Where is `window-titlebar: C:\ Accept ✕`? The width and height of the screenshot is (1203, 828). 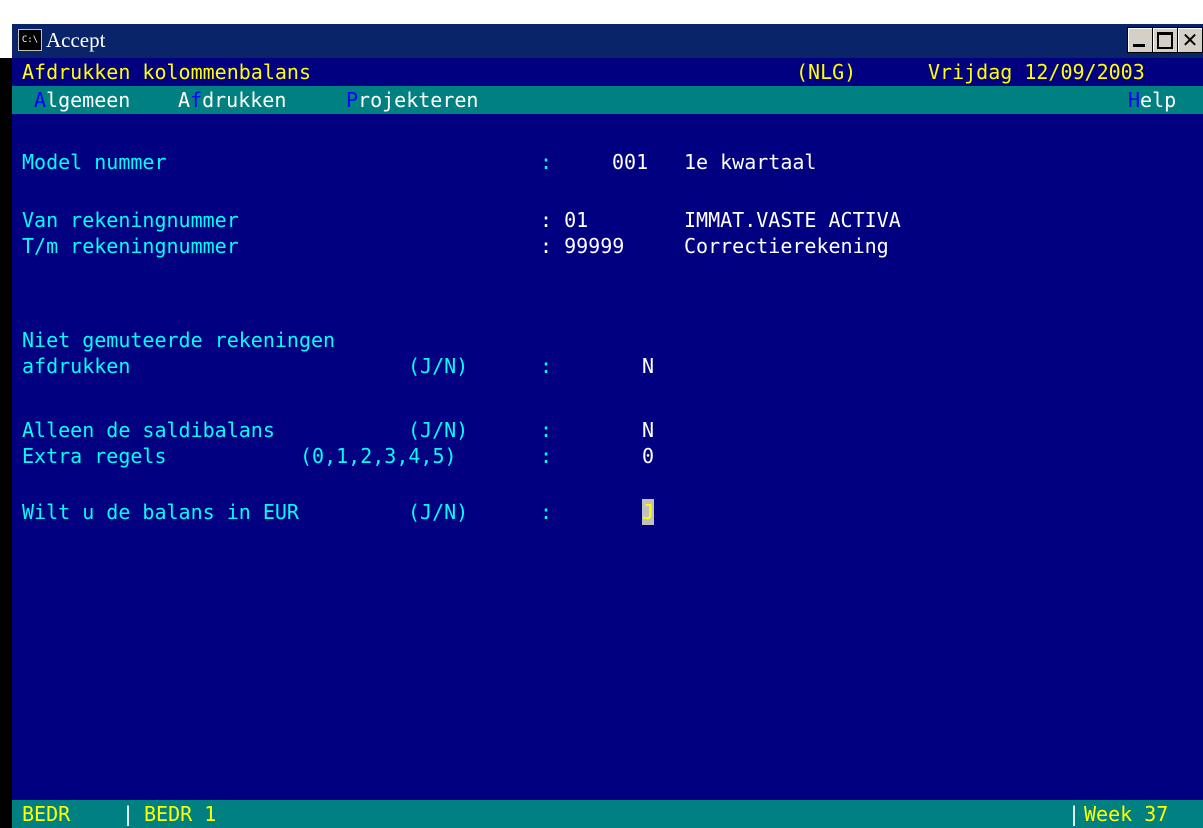 window-titlebar: C:\ Accept ✕ is located at coordinates (601, 29).